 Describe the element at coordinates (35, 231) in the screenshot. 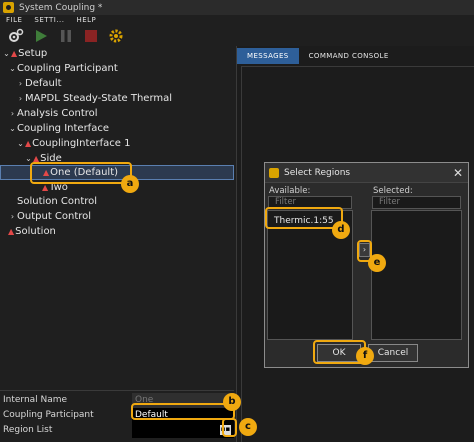

I see `tree-item-label: Solution` at that location.